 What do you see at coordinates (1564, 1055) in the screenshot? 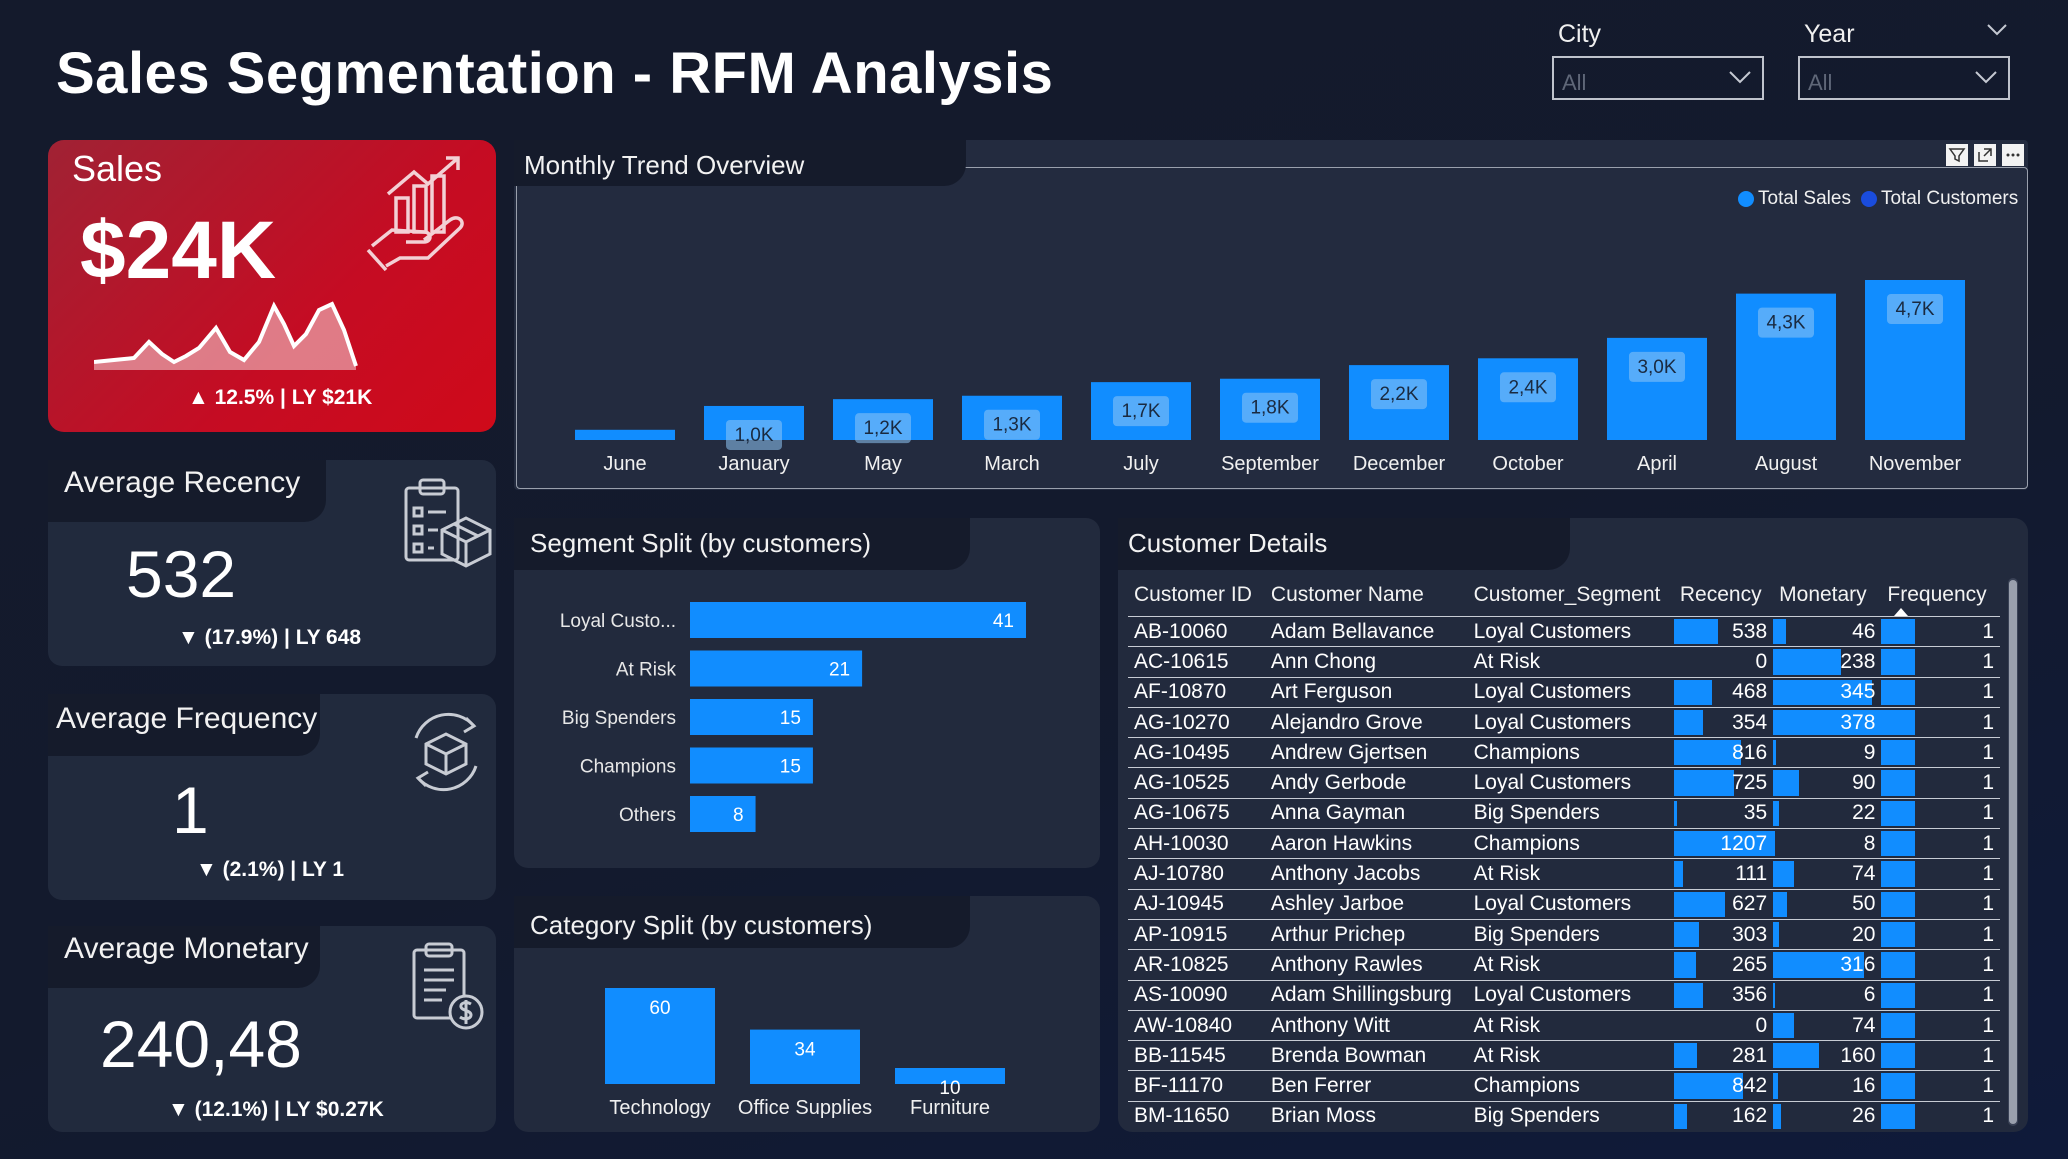
I see `table-row: BB-11545 Brenda Bowman At Risk 281 160 1` at bounding box center [1564, 1055].